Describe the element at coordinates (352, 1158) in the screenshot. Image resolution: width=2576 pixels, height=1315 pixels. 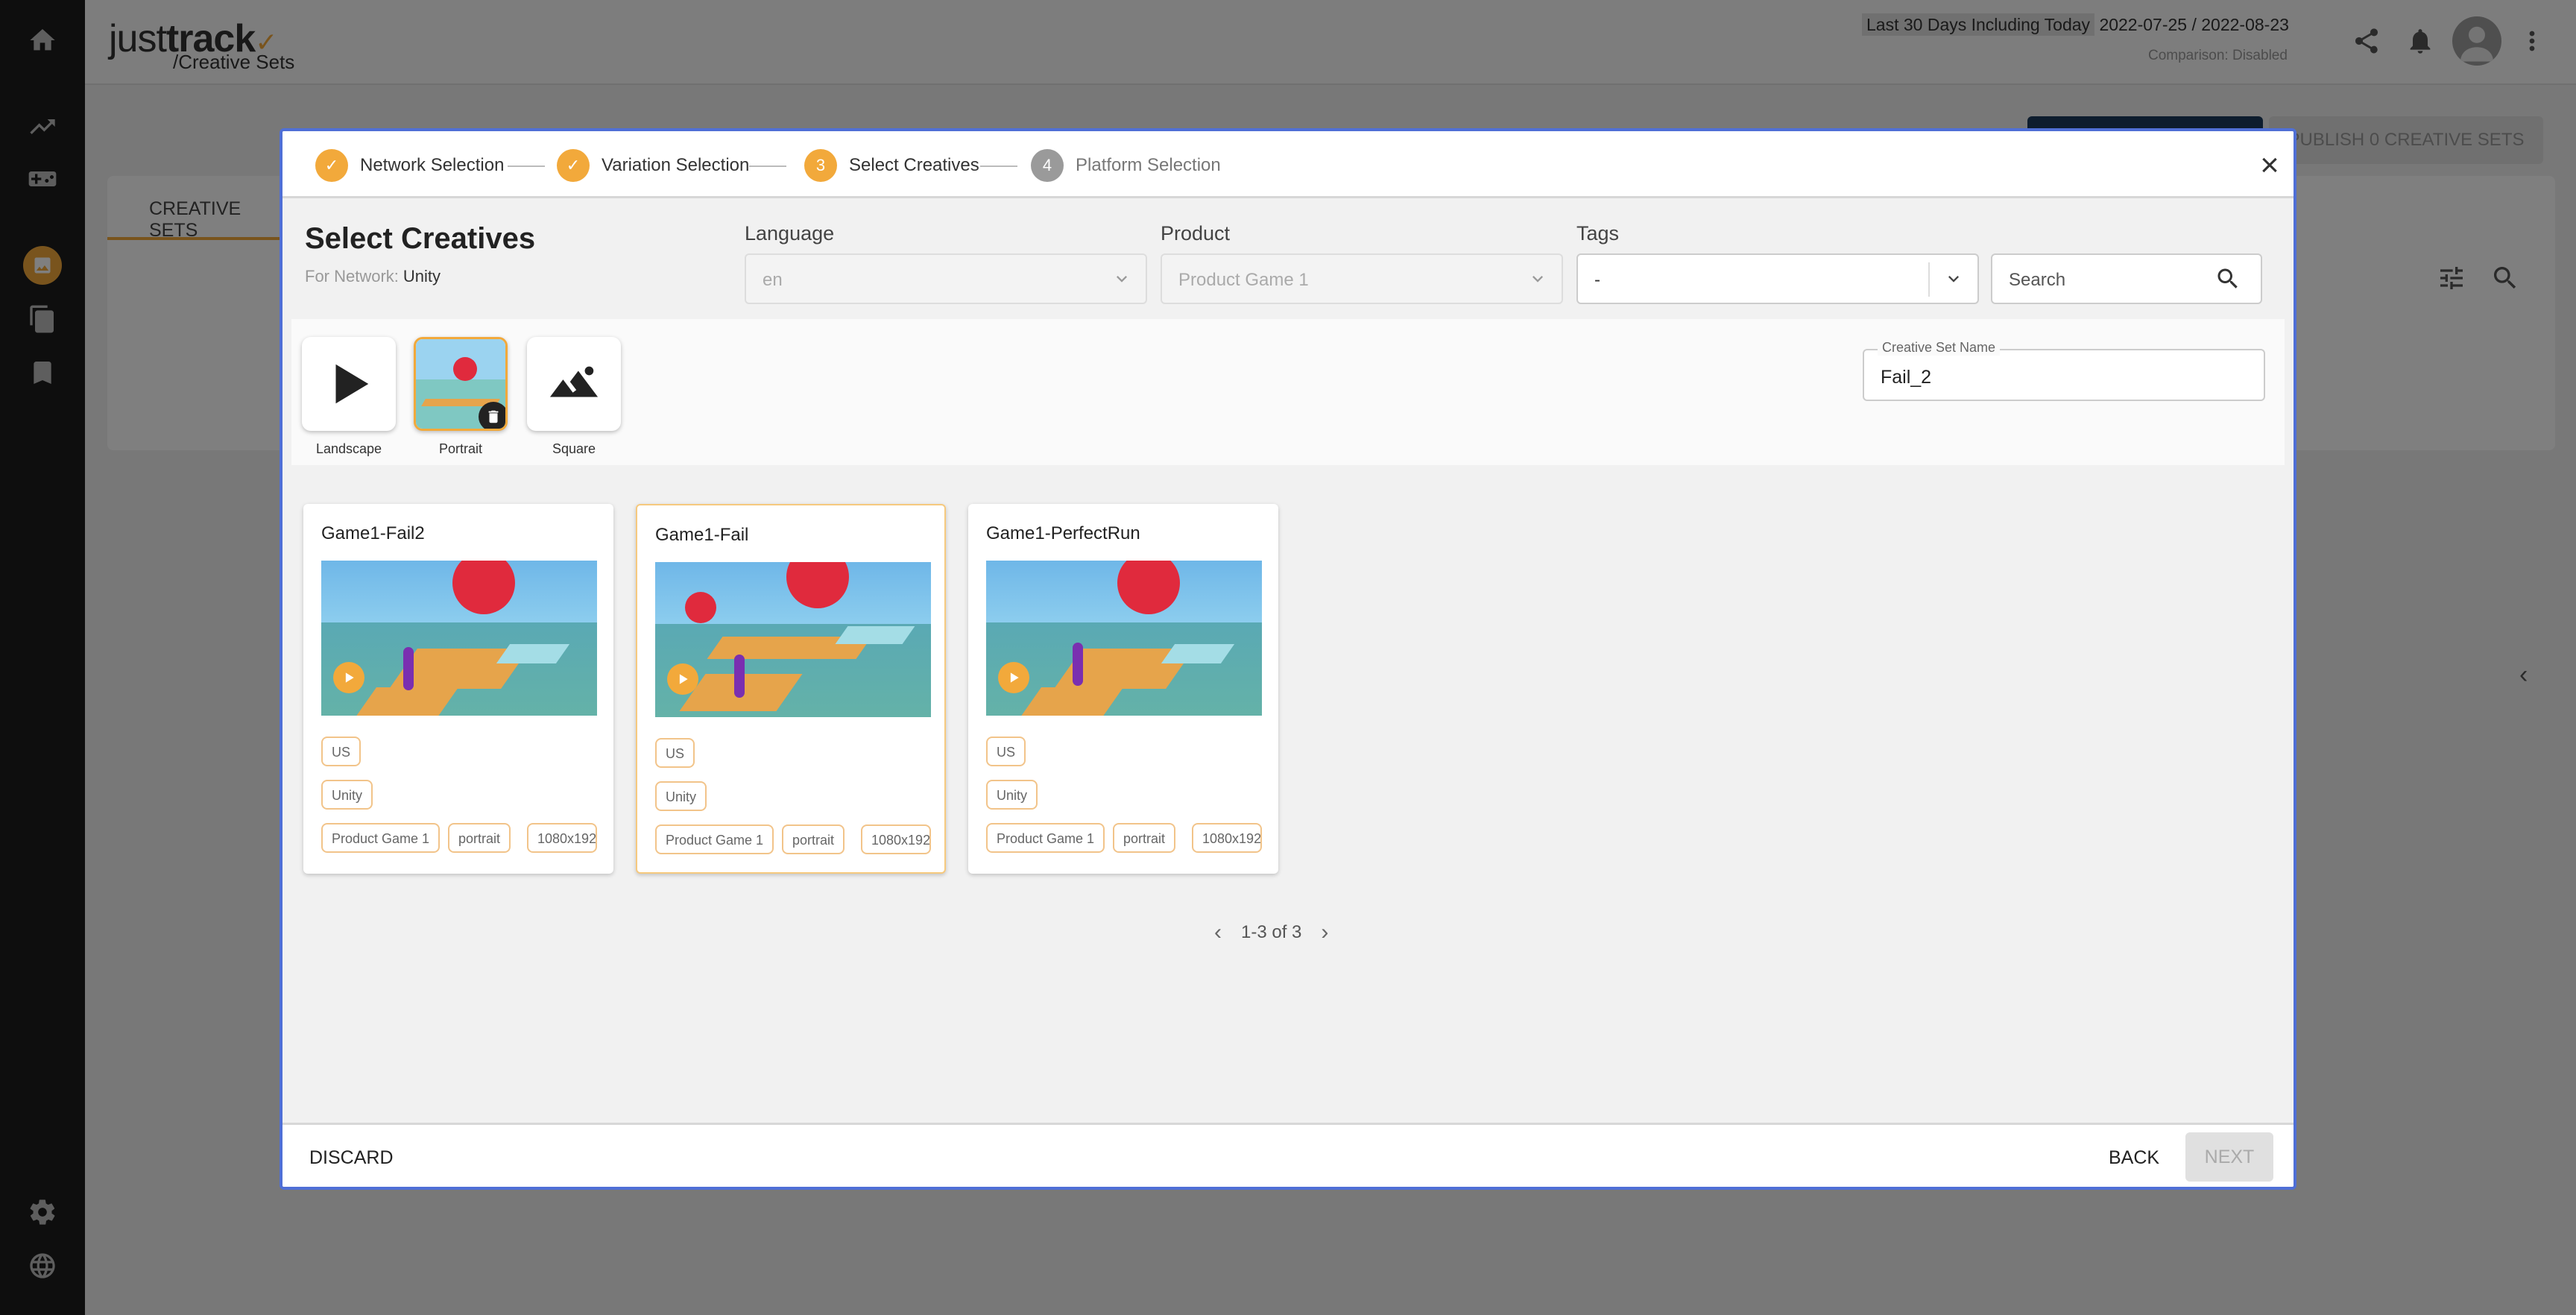
I see `discard-button: DISCARD` at that location.